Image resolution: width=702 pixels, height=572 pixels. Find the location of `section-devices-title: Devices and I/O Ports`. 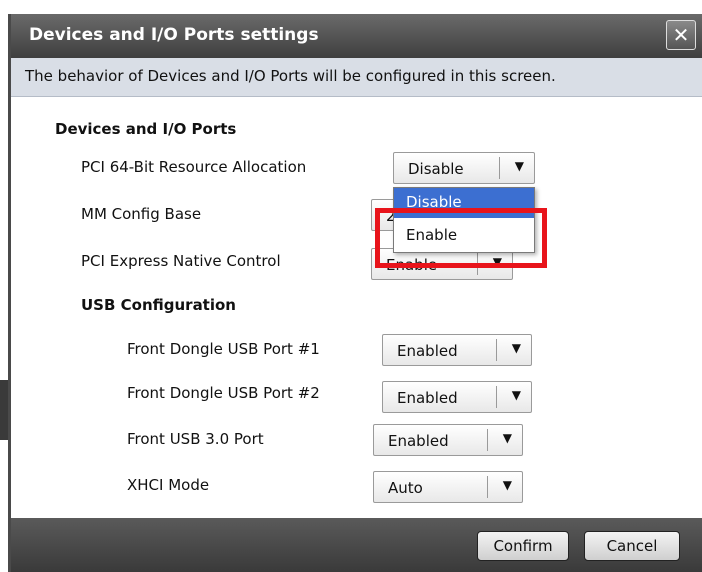

section-devices-title: Devices and I/O Ports is located at coordinates (146, 129).